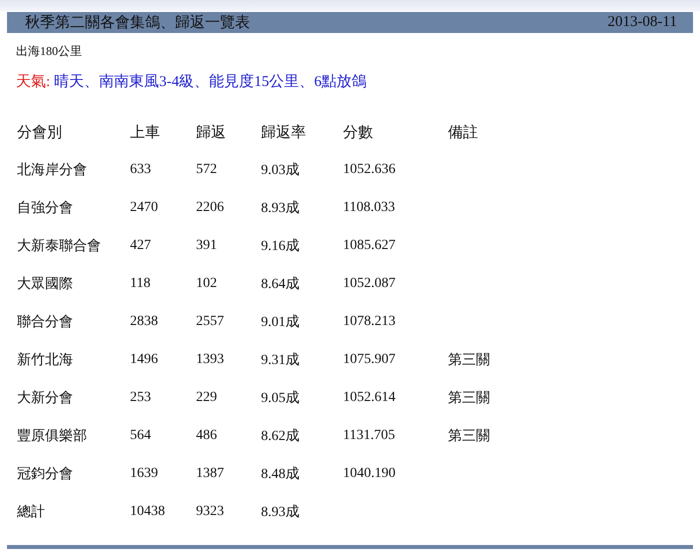 The image size is (700, 556). Describe the element at coordinates (358, 133) in the screenshot. I see `column-header: 分數` at that location.